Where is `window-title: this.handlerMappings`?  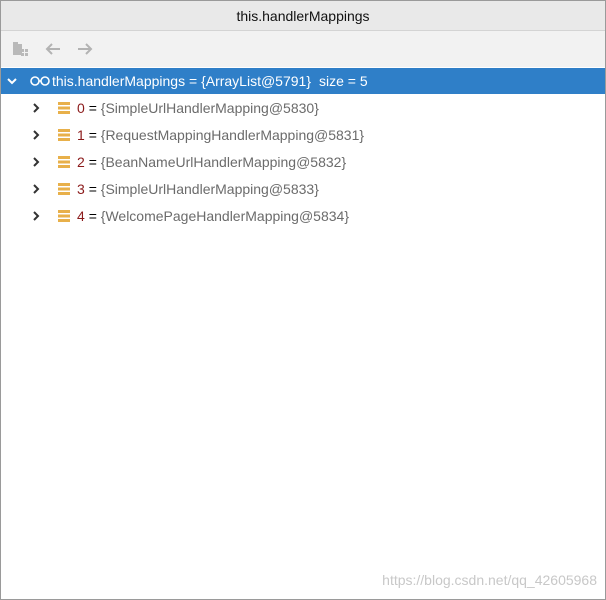 window-title: this.handlerMappings is located at coordinates (303, 15).